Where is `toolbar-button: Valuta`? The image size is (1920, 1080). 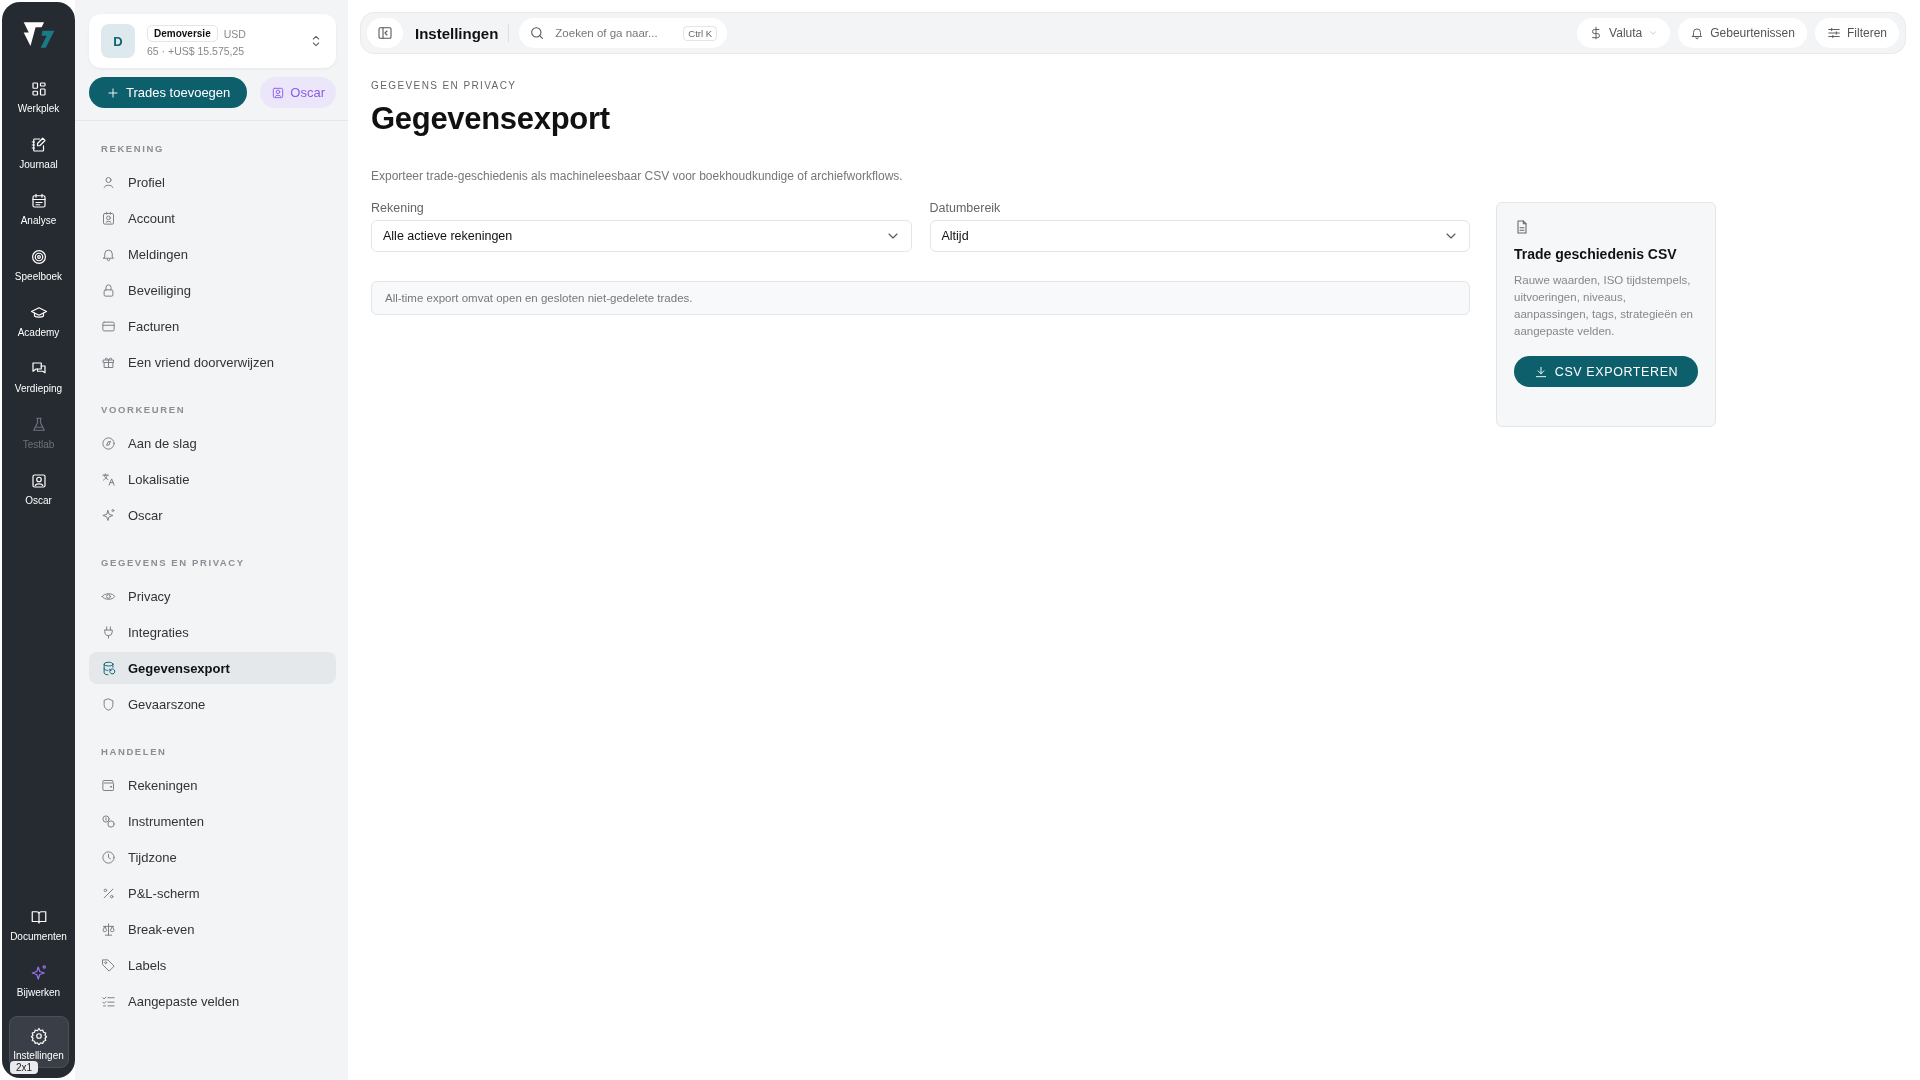 toolbar-button: Valuta is located at coordinates (1624, 33).